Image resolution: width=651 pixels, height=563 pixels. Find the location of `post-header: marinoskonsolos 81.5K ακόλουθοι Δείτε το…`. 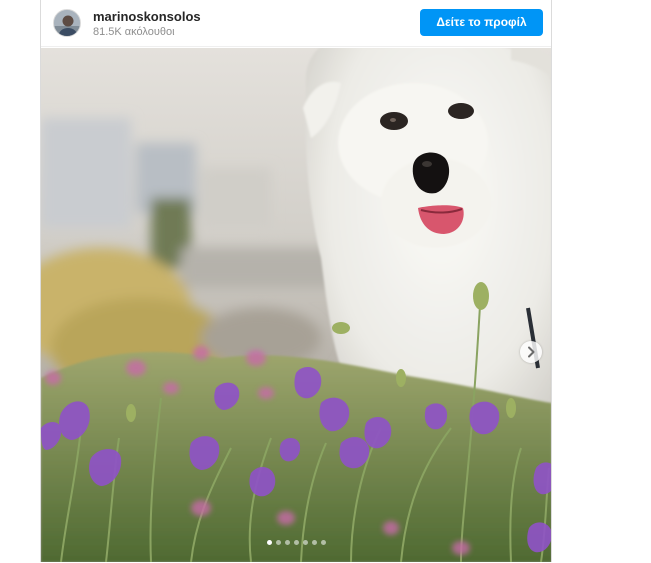

post-header: marinoskonsolos 81.5K ακόλουθοι Δείτε το… is located at coordinates (296, 23).